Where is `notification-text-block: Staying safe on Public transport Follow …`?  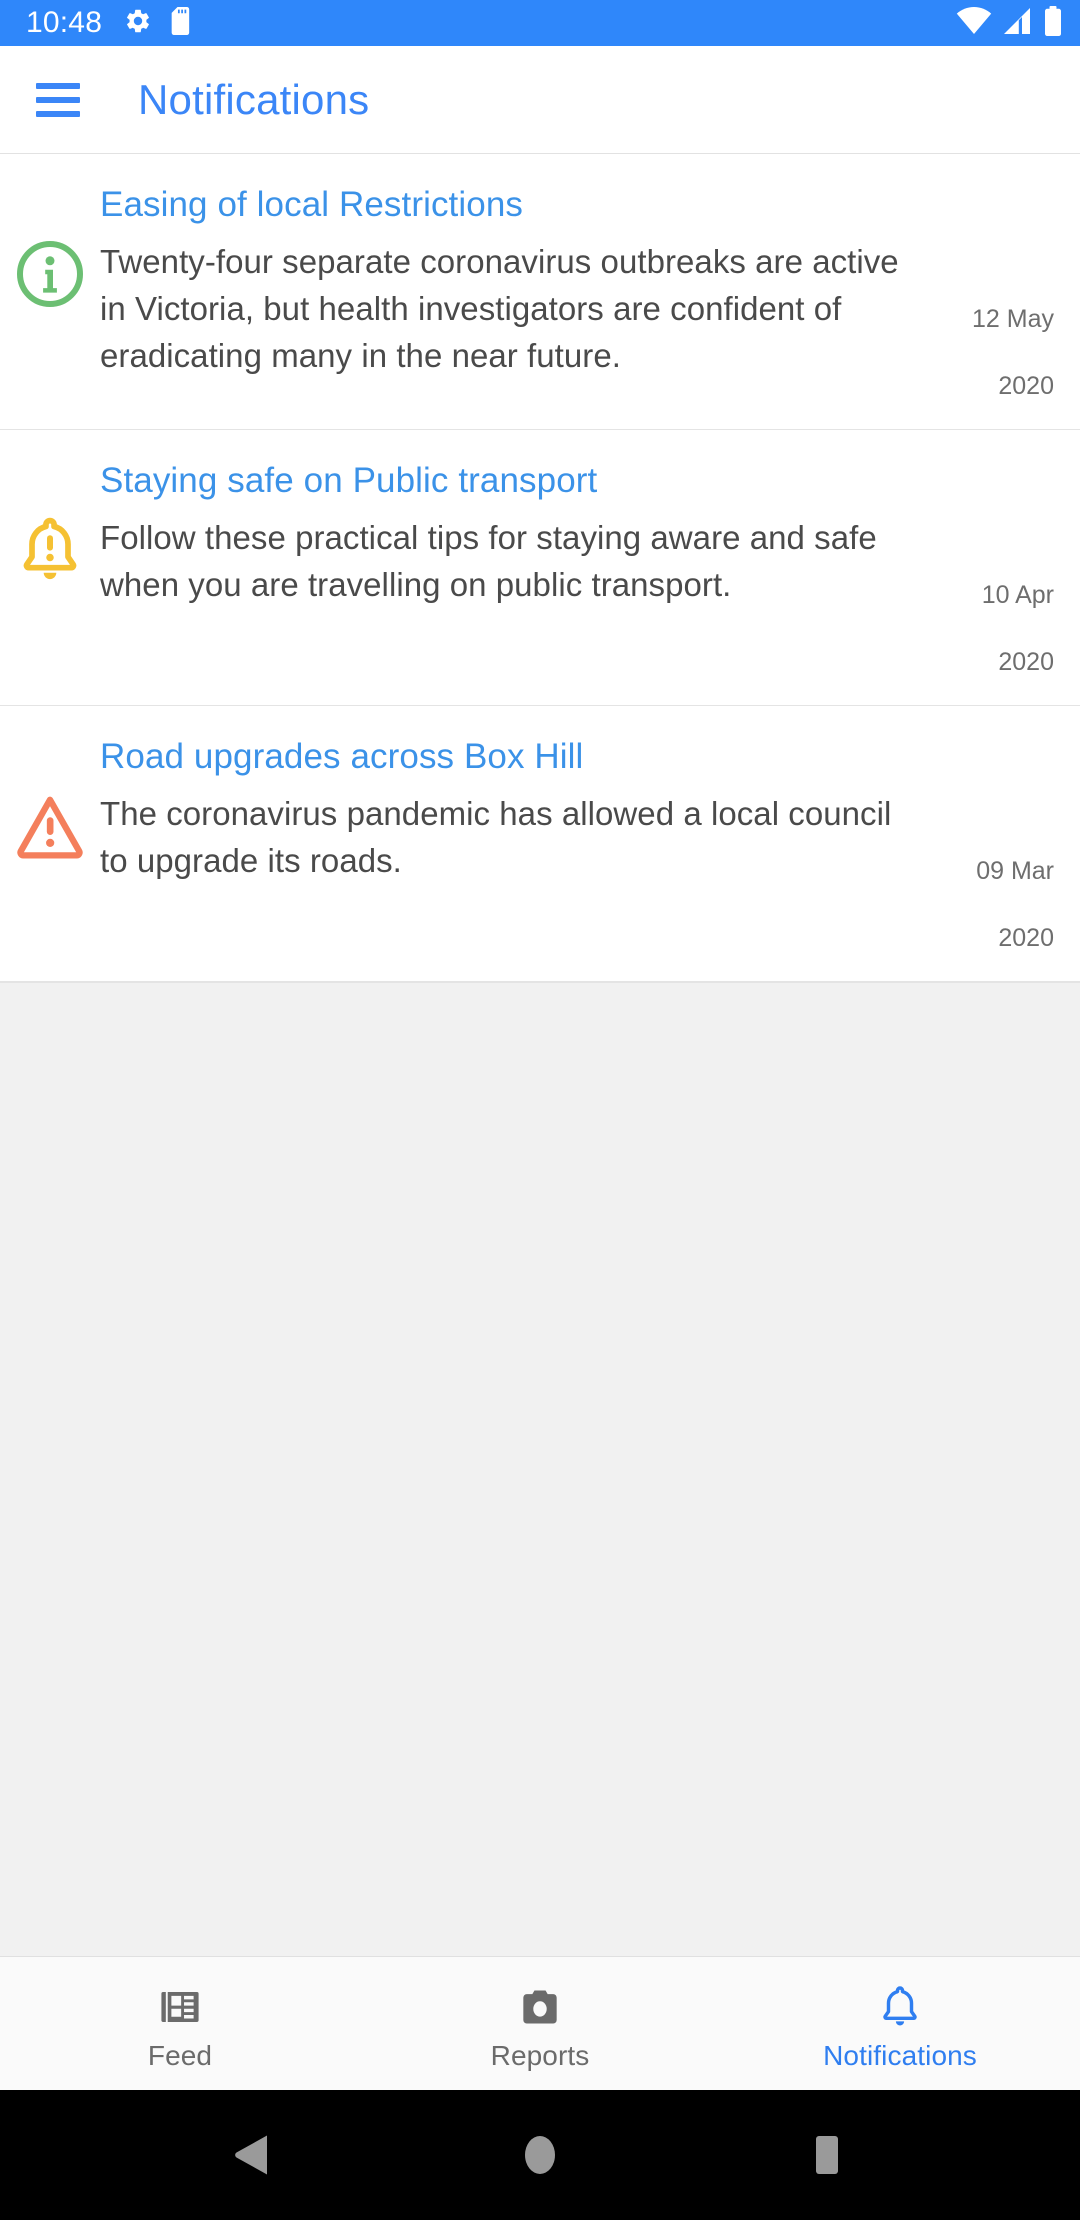
notification-text-block: Staying safe on Public transport Follow … is located at coordinates (514, 534).